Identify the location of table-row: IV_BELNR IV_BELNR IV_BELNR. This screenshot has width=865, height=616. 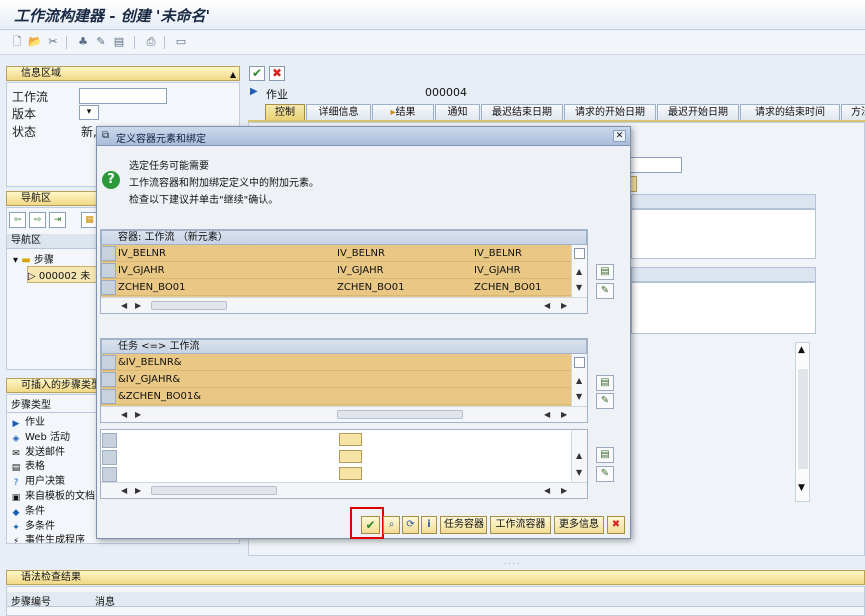
(336, 253).